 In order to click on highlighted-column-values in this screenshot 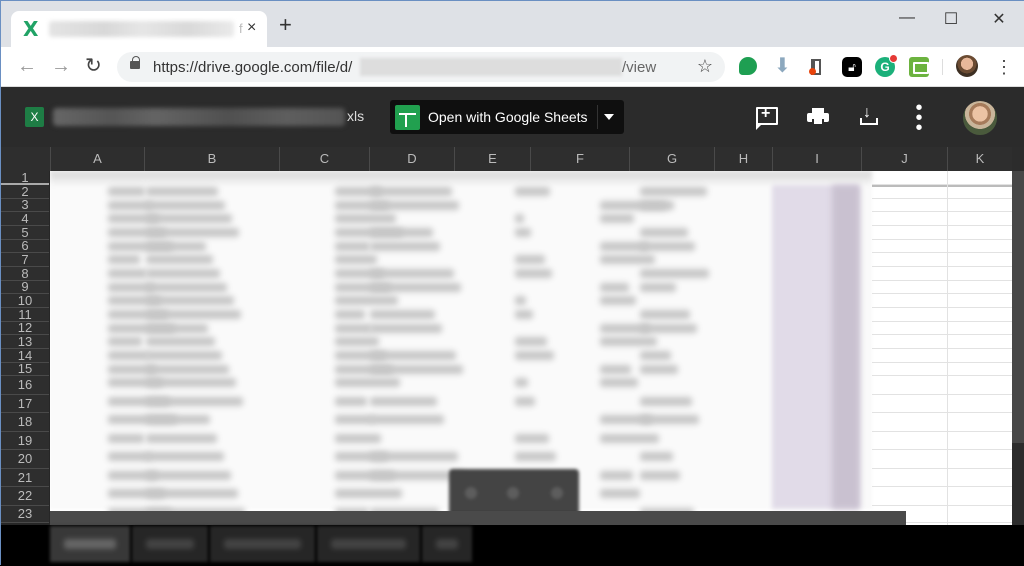, I will do `click(846, 347)`.